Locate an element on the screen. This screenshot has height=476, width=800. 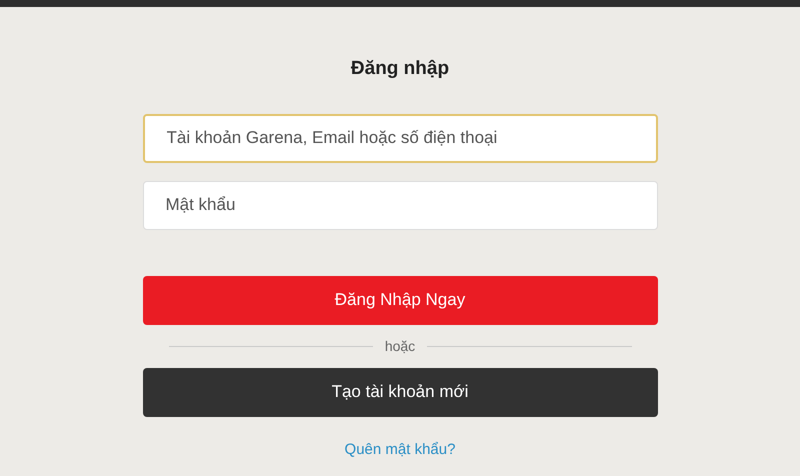
forgot-password-link: Quên mật khẩu? is located at coordinates (400, 449).